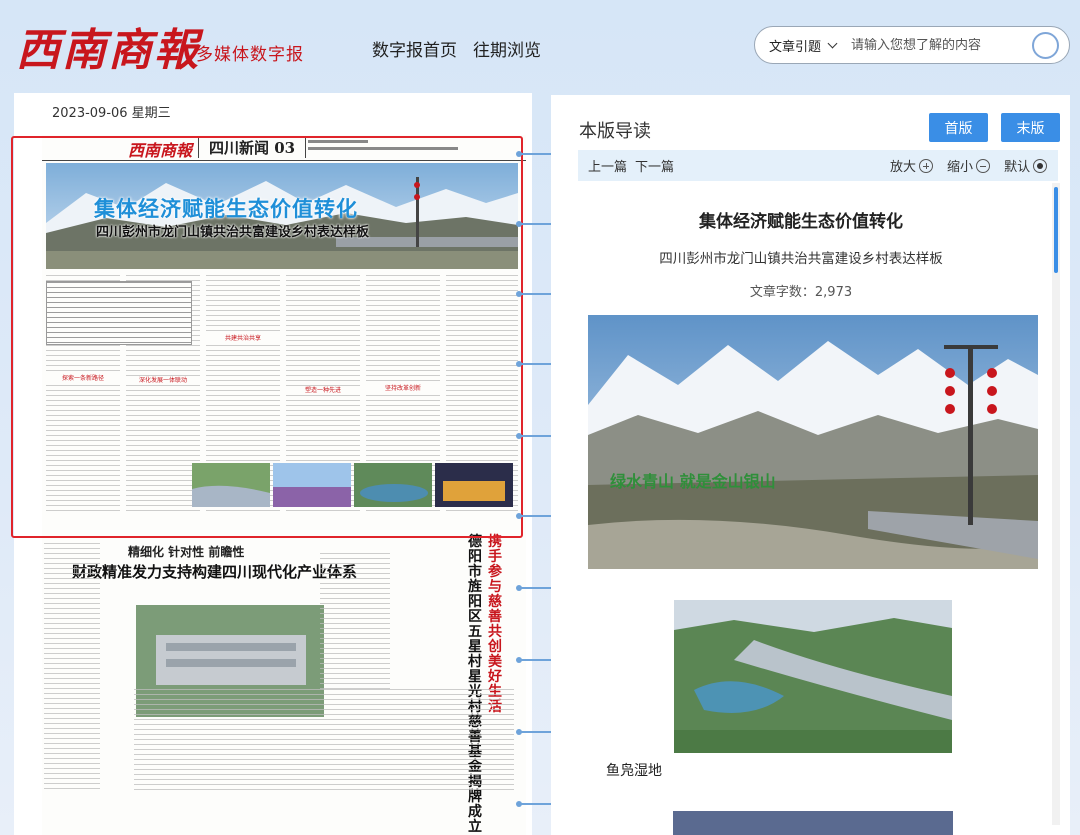  What do you see at coordinates (1056, 230) in the screenshot?
I see `scrollbar-thumb` at bounding box center [1056, 230].